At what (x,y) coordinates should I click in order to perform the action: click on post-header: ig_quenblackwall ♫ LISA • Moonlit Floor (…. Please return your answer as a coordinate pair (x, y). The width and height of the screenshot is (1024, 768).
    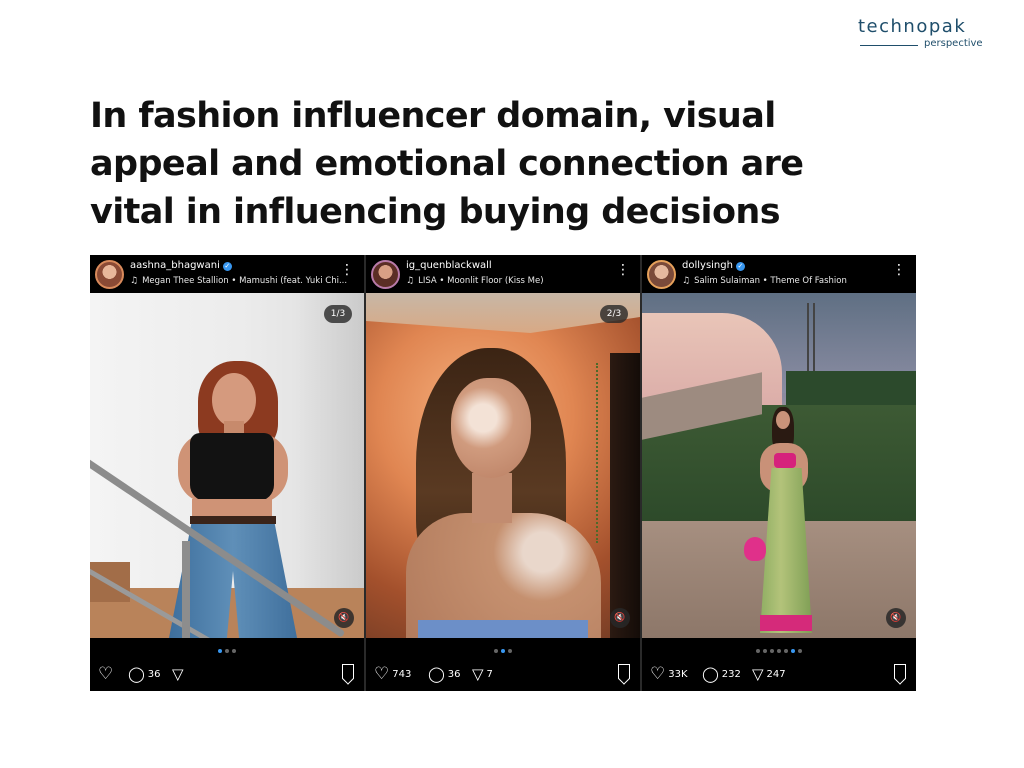
    Looking at the image, I should click on (503, 274).